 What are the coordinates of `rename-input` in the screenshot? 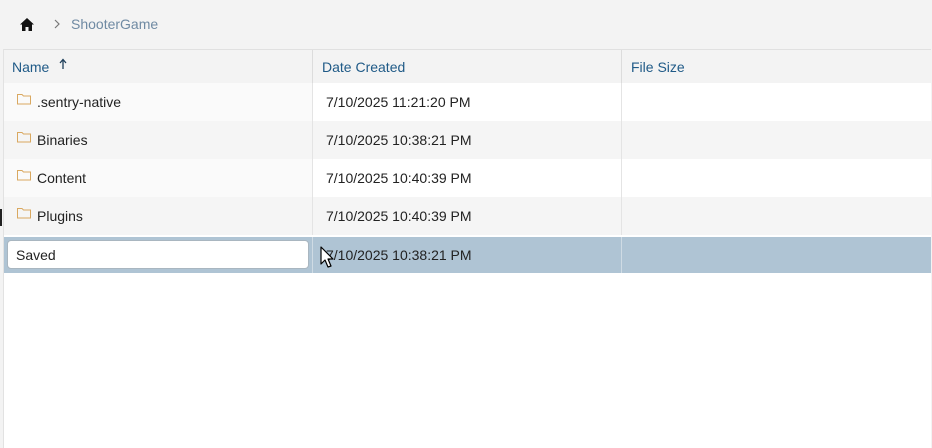 It's located at (158, 254).